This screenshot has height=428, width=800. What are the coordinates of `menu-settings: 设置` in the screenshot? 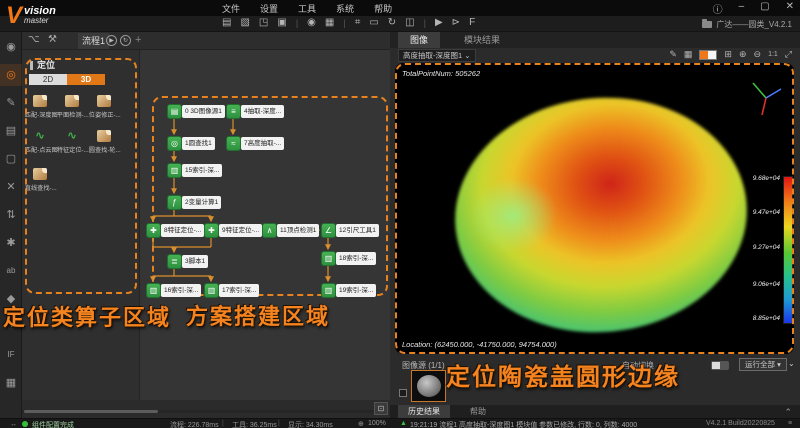 It's located at (269, 8).